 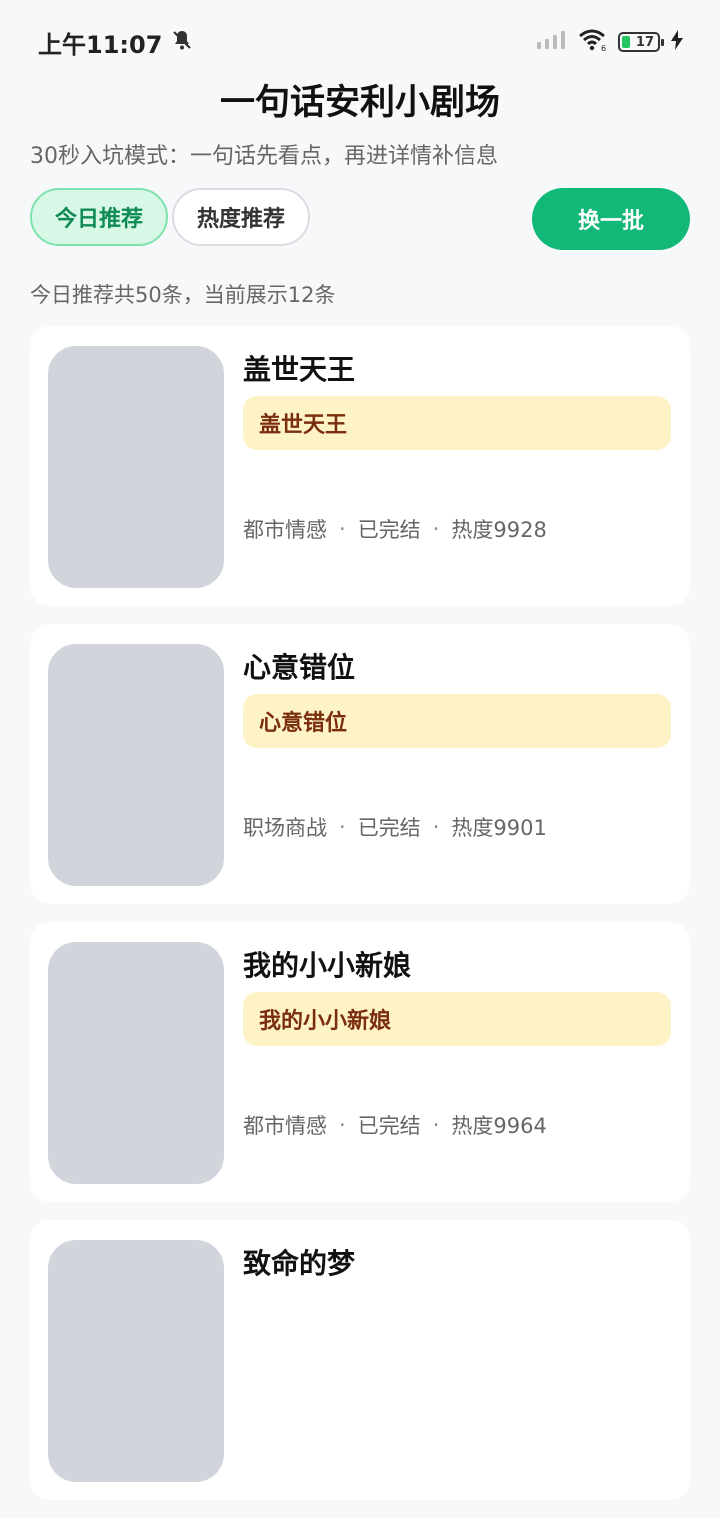 What do you see at coordinates (182, 42) in the screenshot?
I see `bell-off-icon` at bounding box center [182, 42].